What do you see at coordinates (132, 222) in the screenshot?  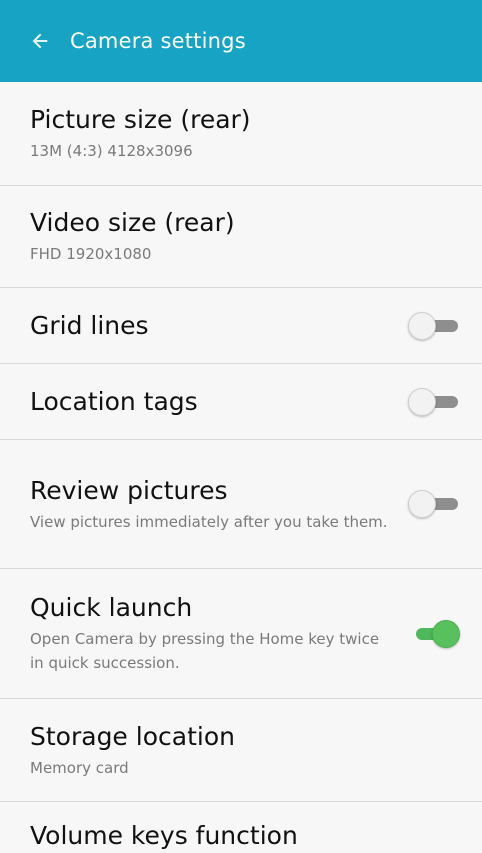 I see `setting-label: Video size (rear)` at bounding box center [132, 222].